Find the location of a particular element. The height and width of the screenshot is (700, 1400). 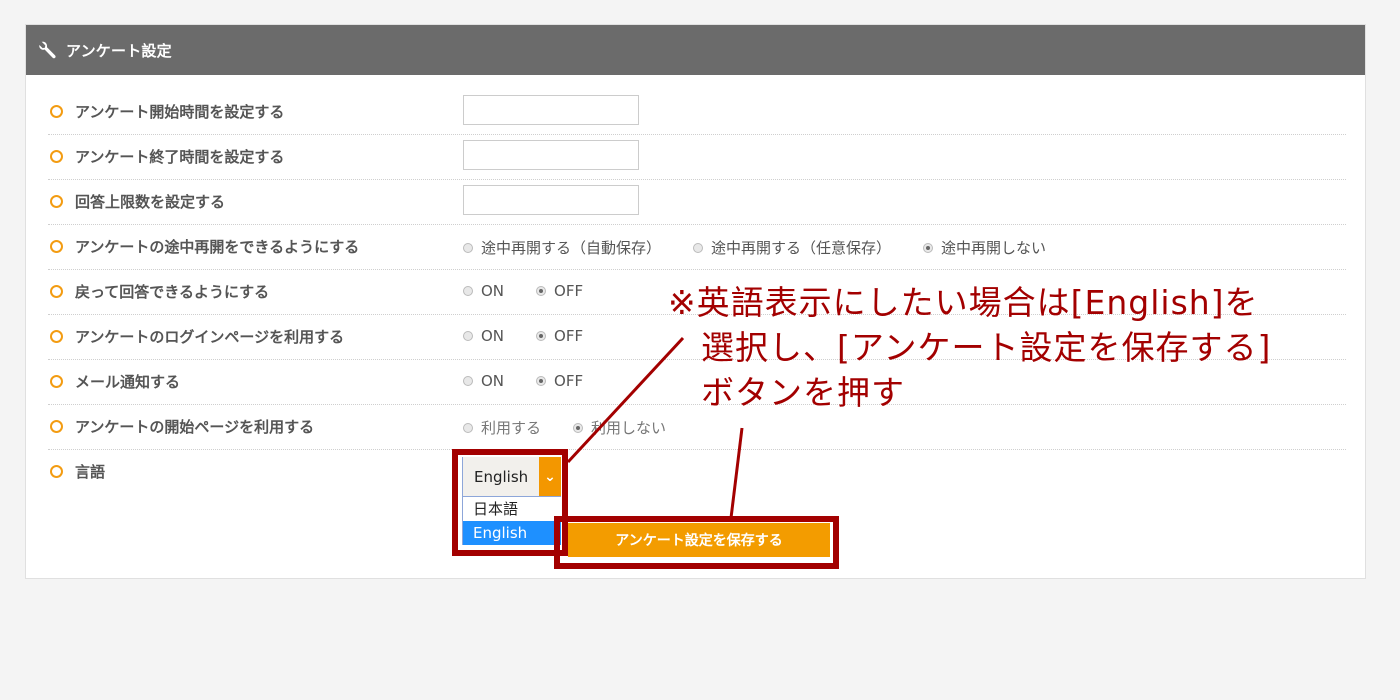

annotation-line: ボタンを押す is located at coordinates (803, 392).